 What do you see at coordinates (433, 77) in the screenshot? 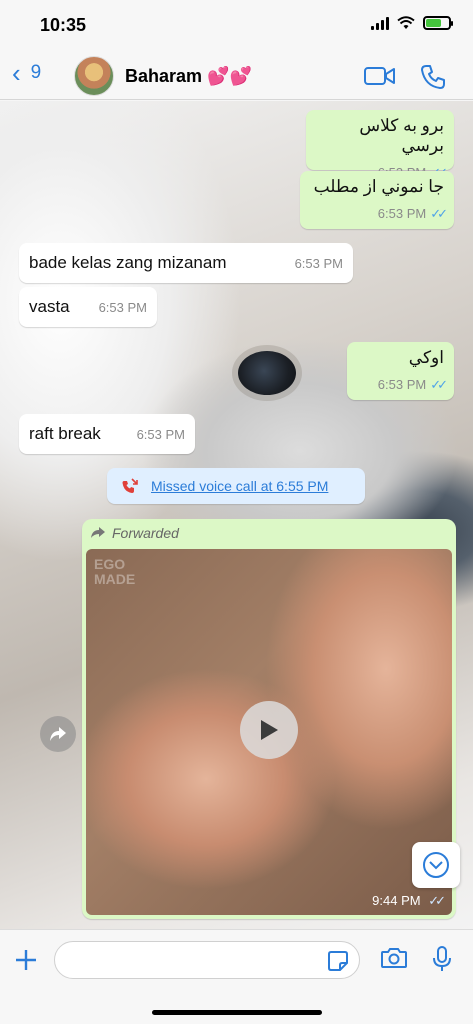
I see `phone-icon` at bounding box center [433, 77].